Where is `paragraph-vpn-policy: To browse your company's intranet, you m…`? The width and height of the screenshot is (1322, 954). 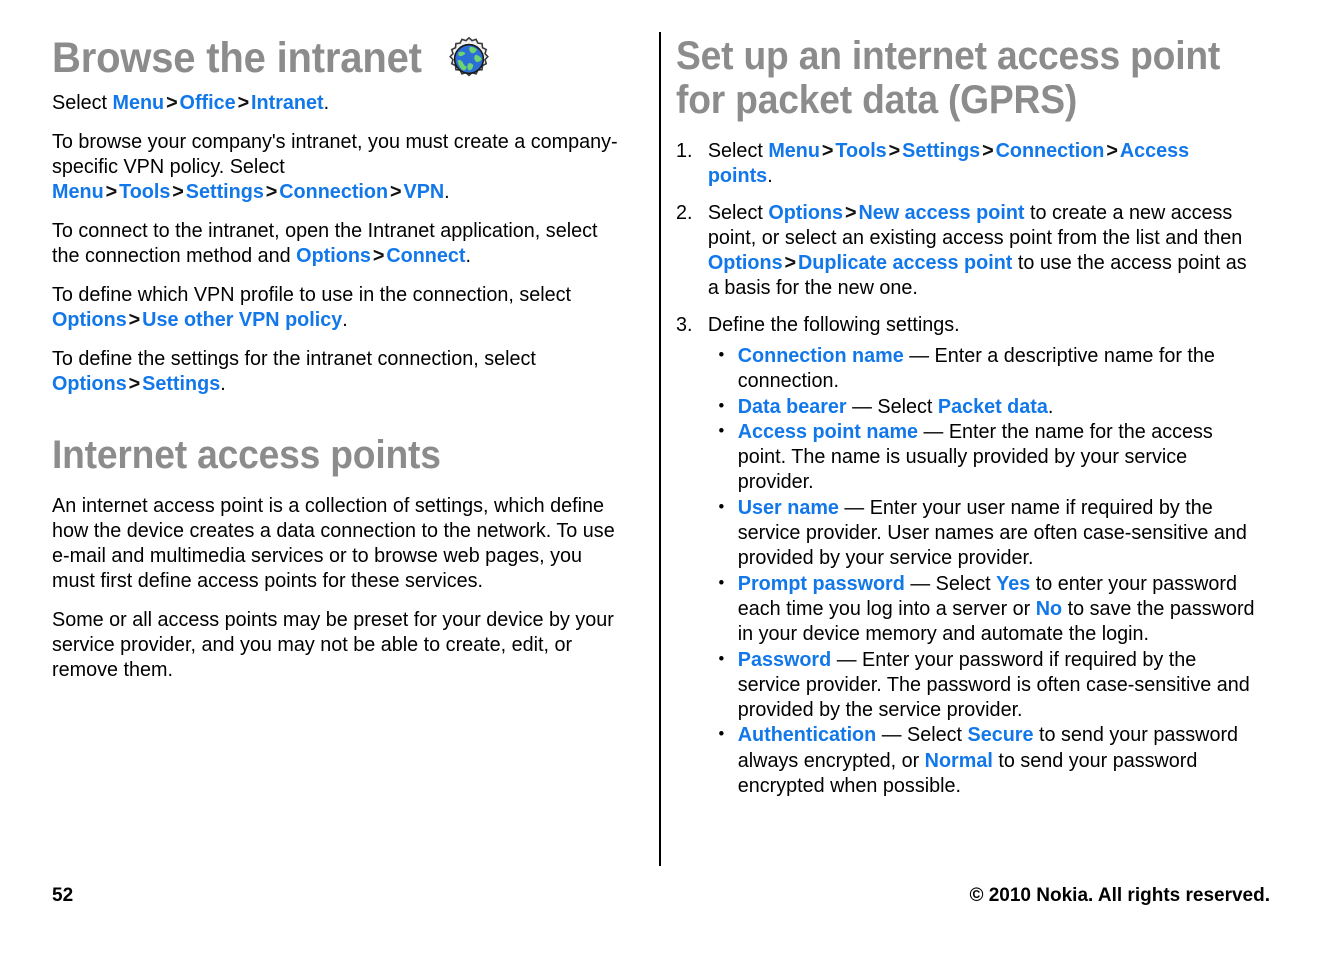 paragraph-vpn-policy: To browse your company's intranet, you m… is located at coordinates (339, 166).